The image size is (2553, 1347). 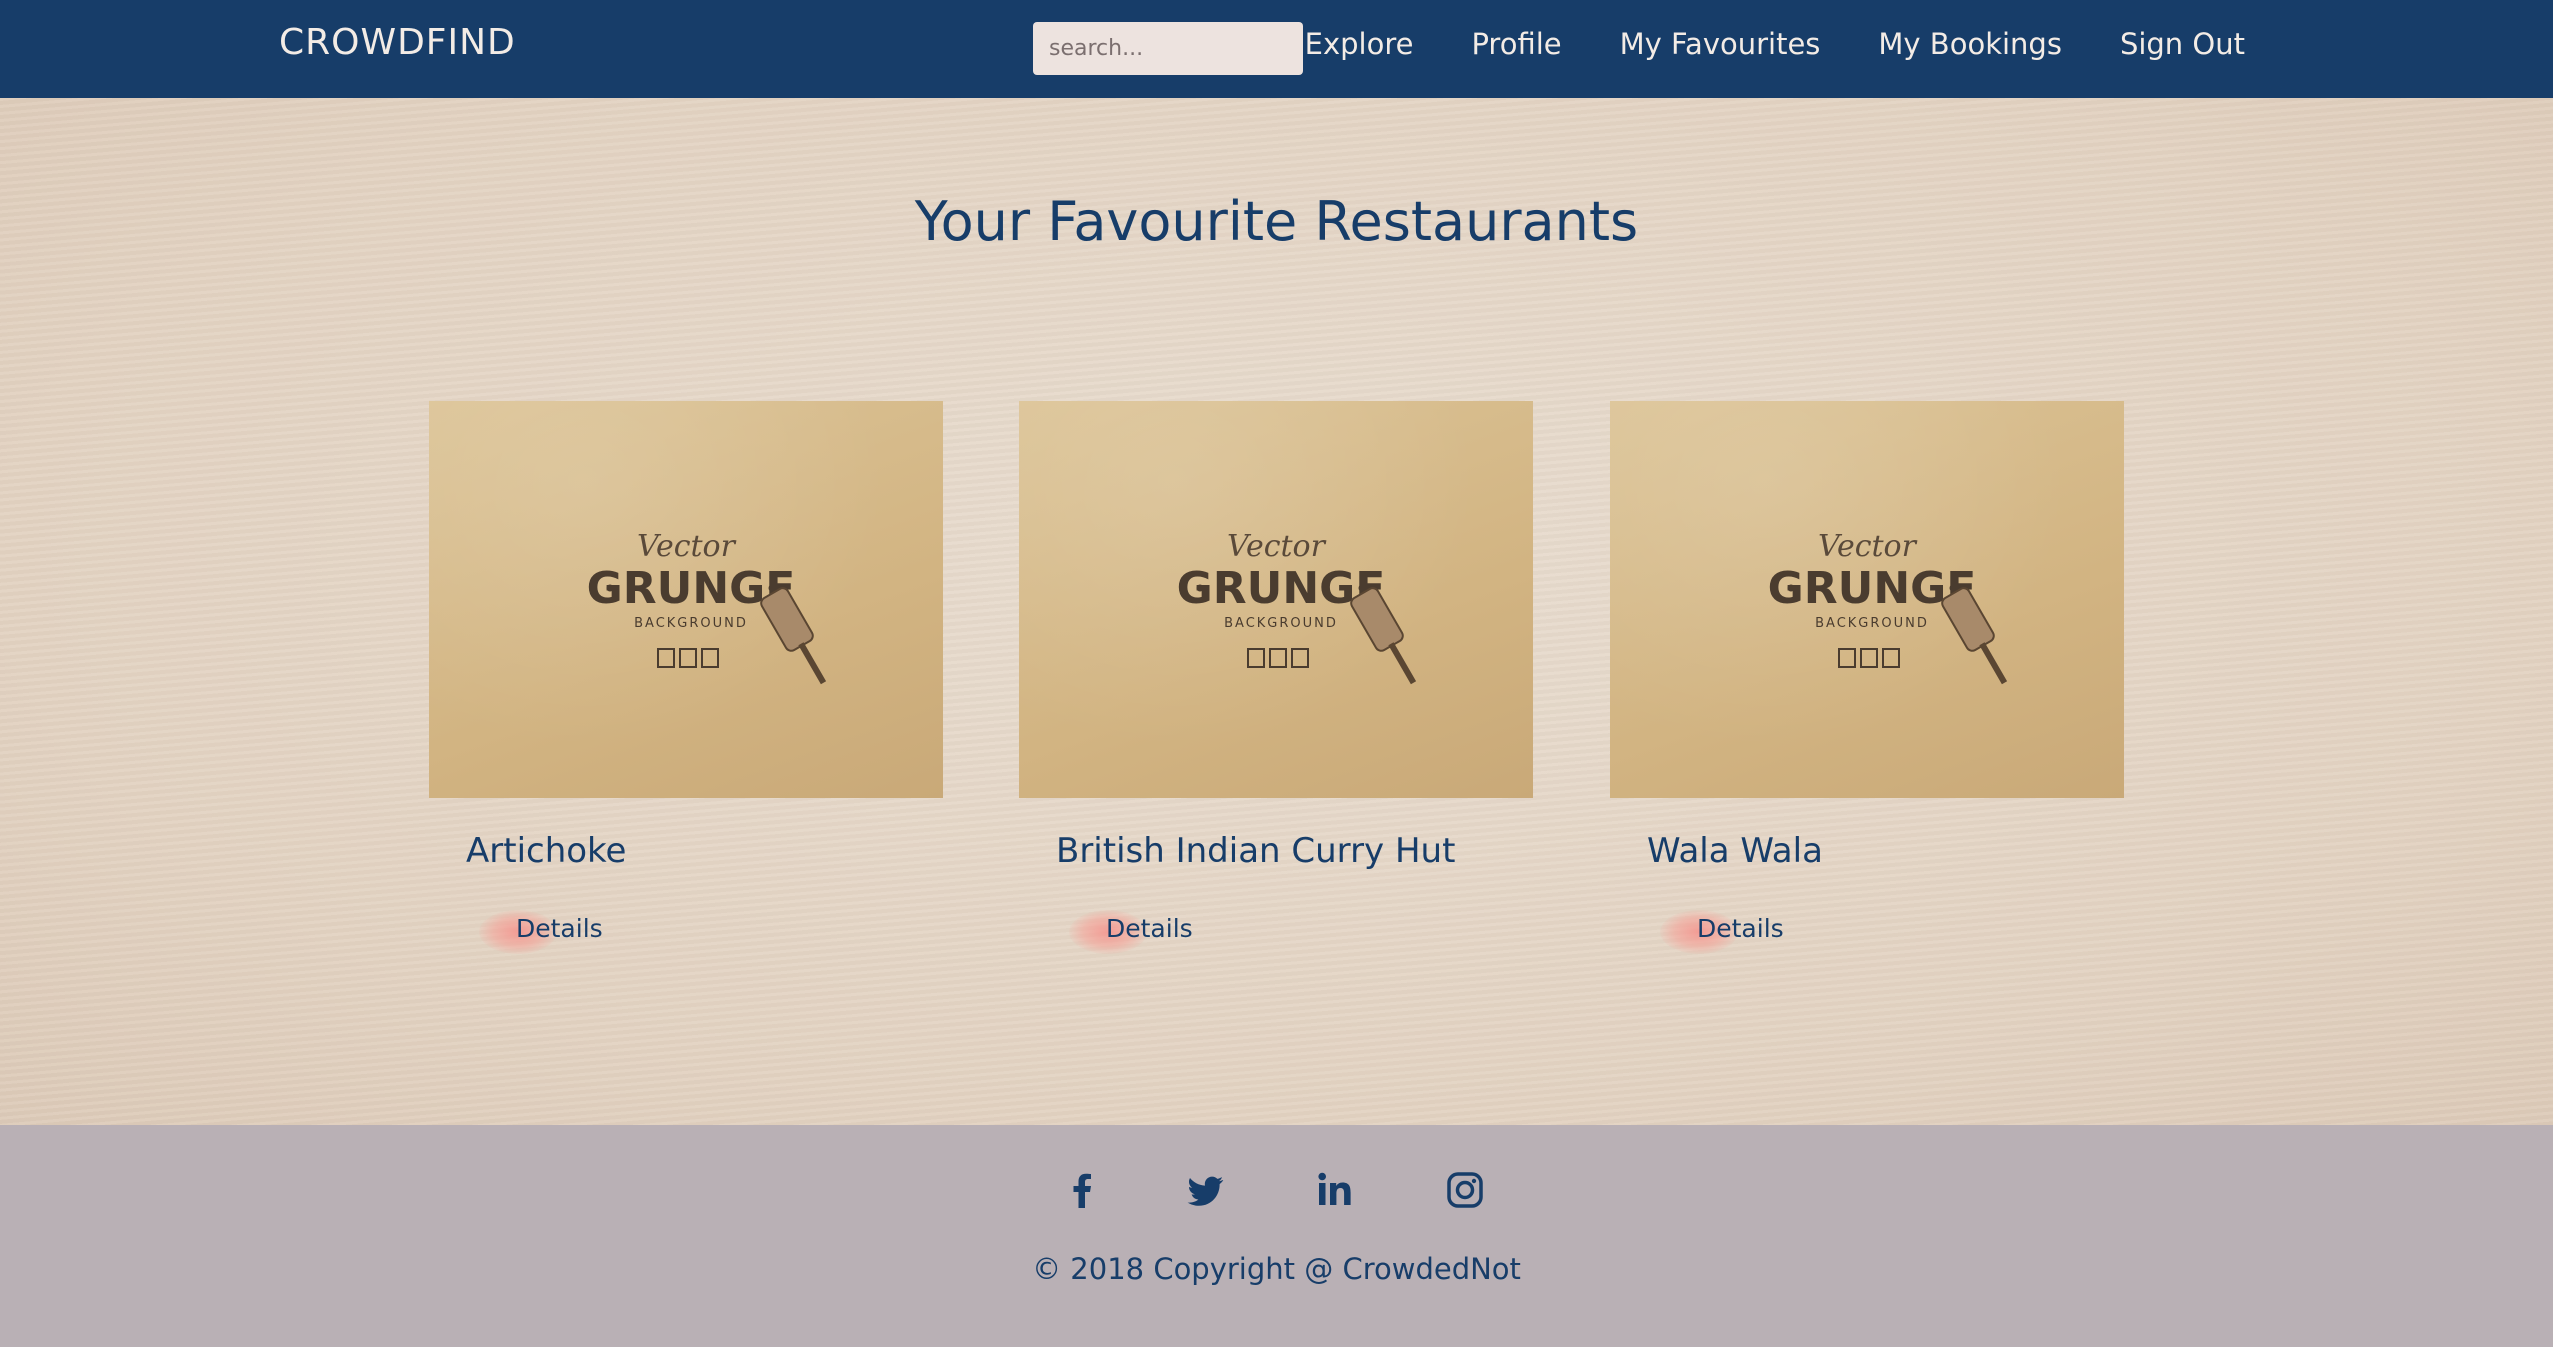 I want to click on linkedin-icon, so click(x=1335, y=1190).